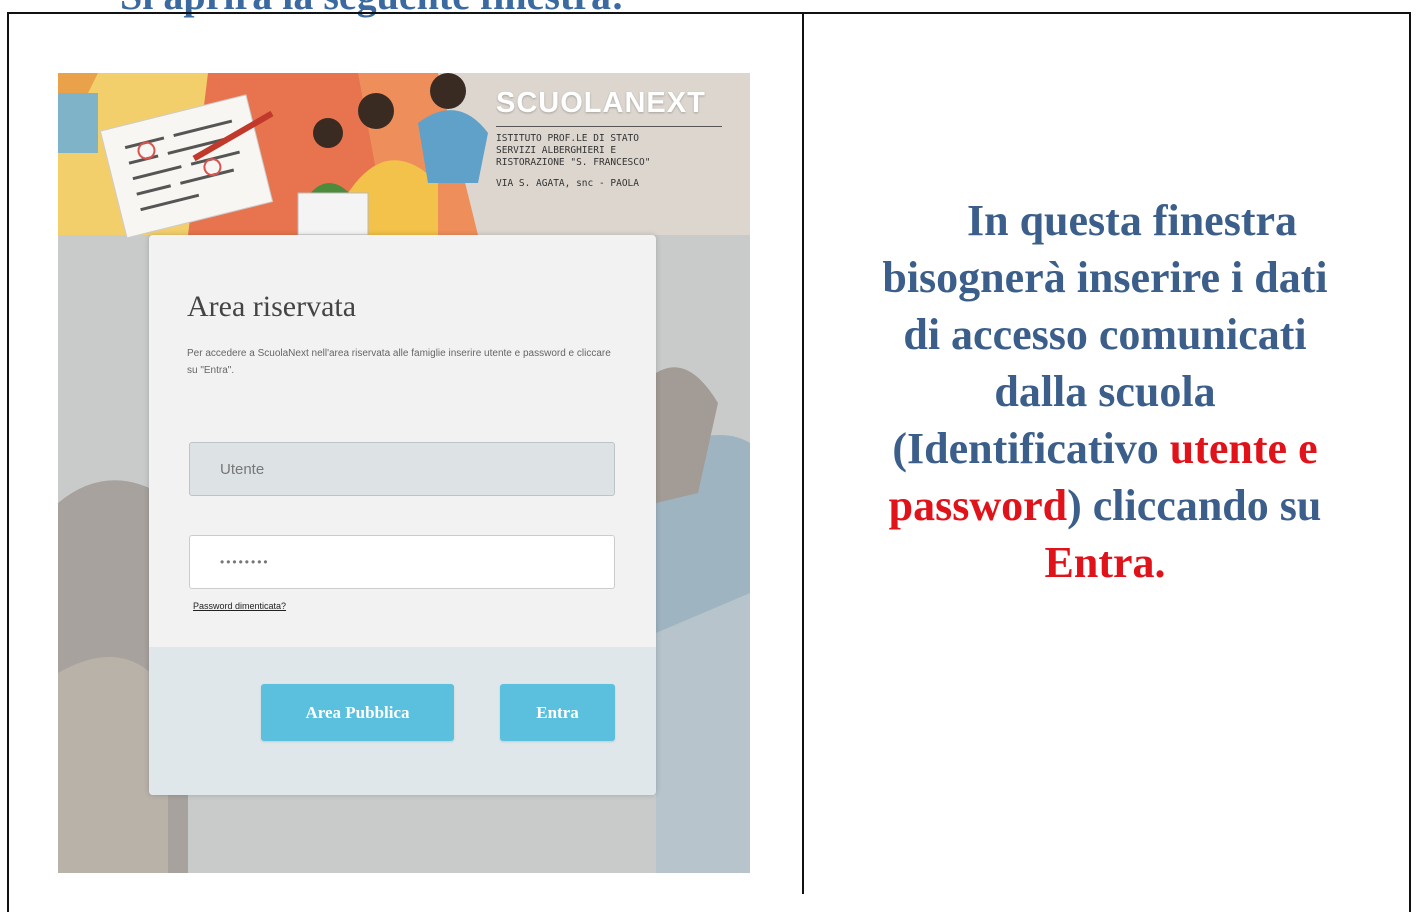 The image size is (1416, 912). I want to click on enter-button: Entra, so click(557, 712).